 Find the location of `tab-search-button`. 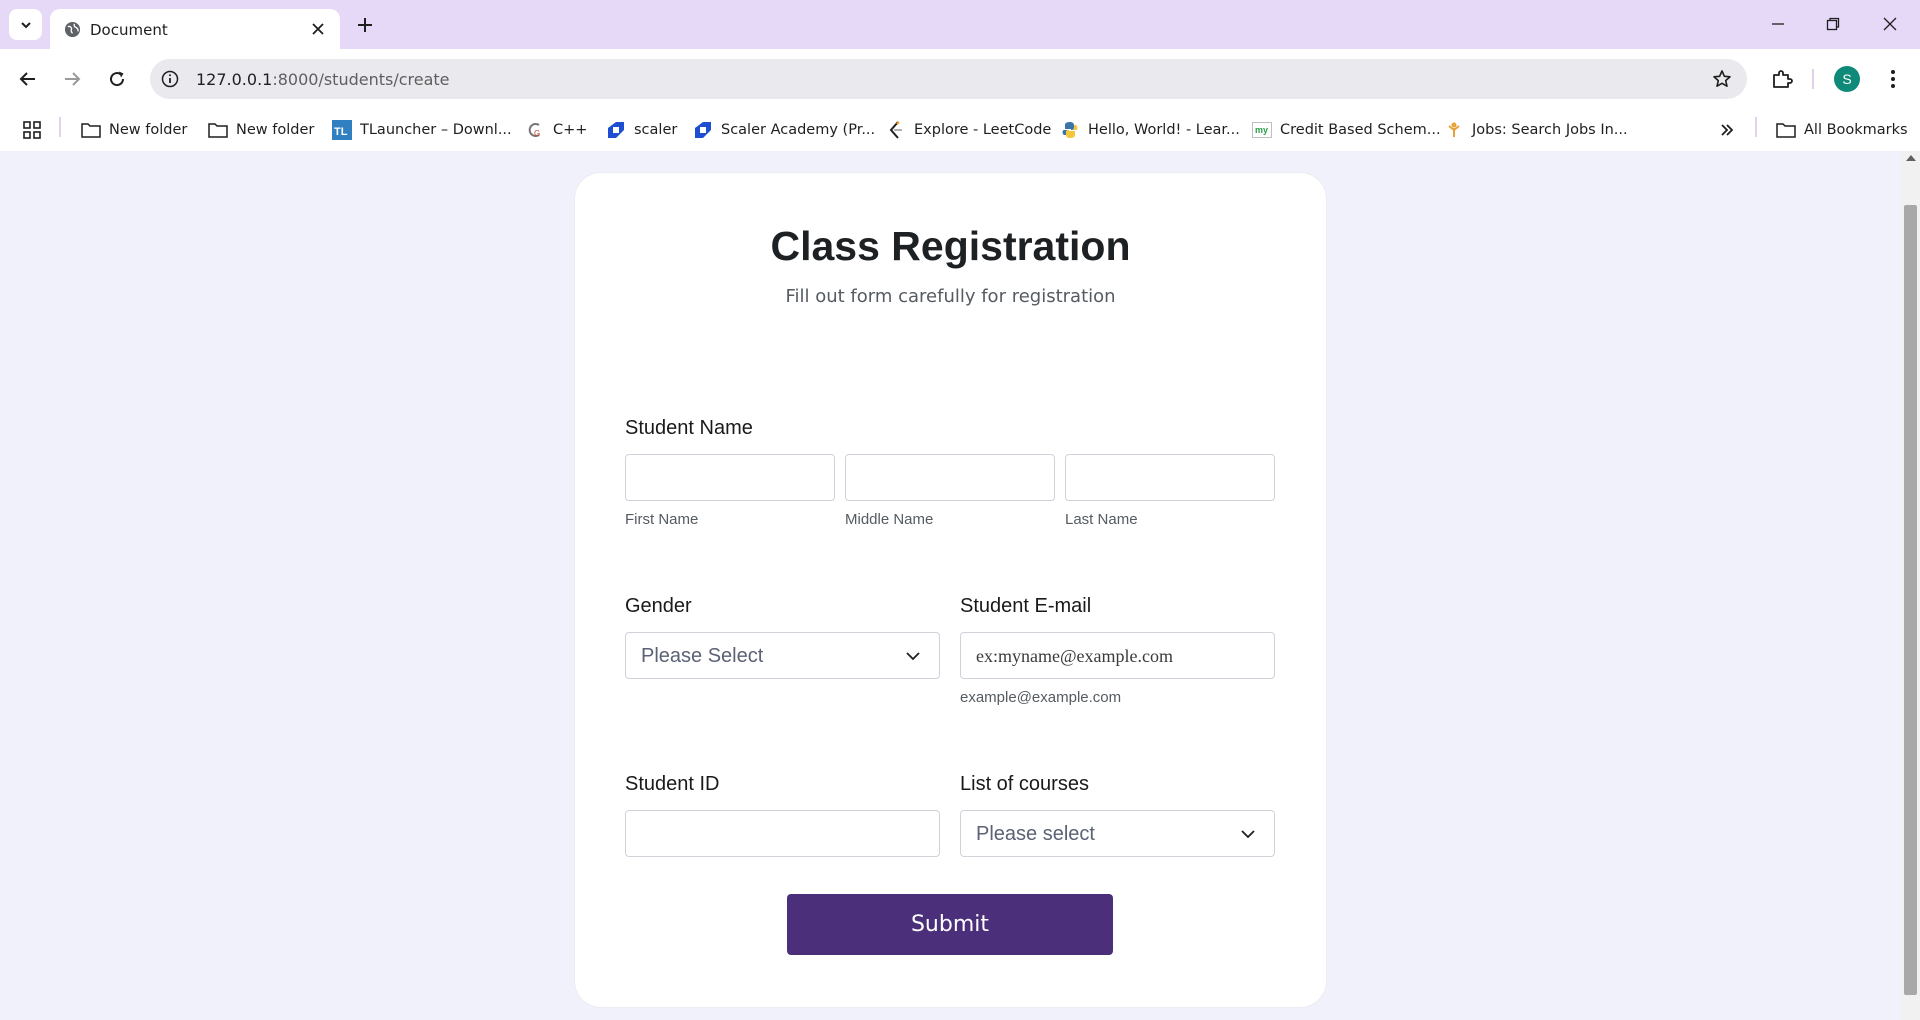

tab-search-button is located at coordinates (25, 24).